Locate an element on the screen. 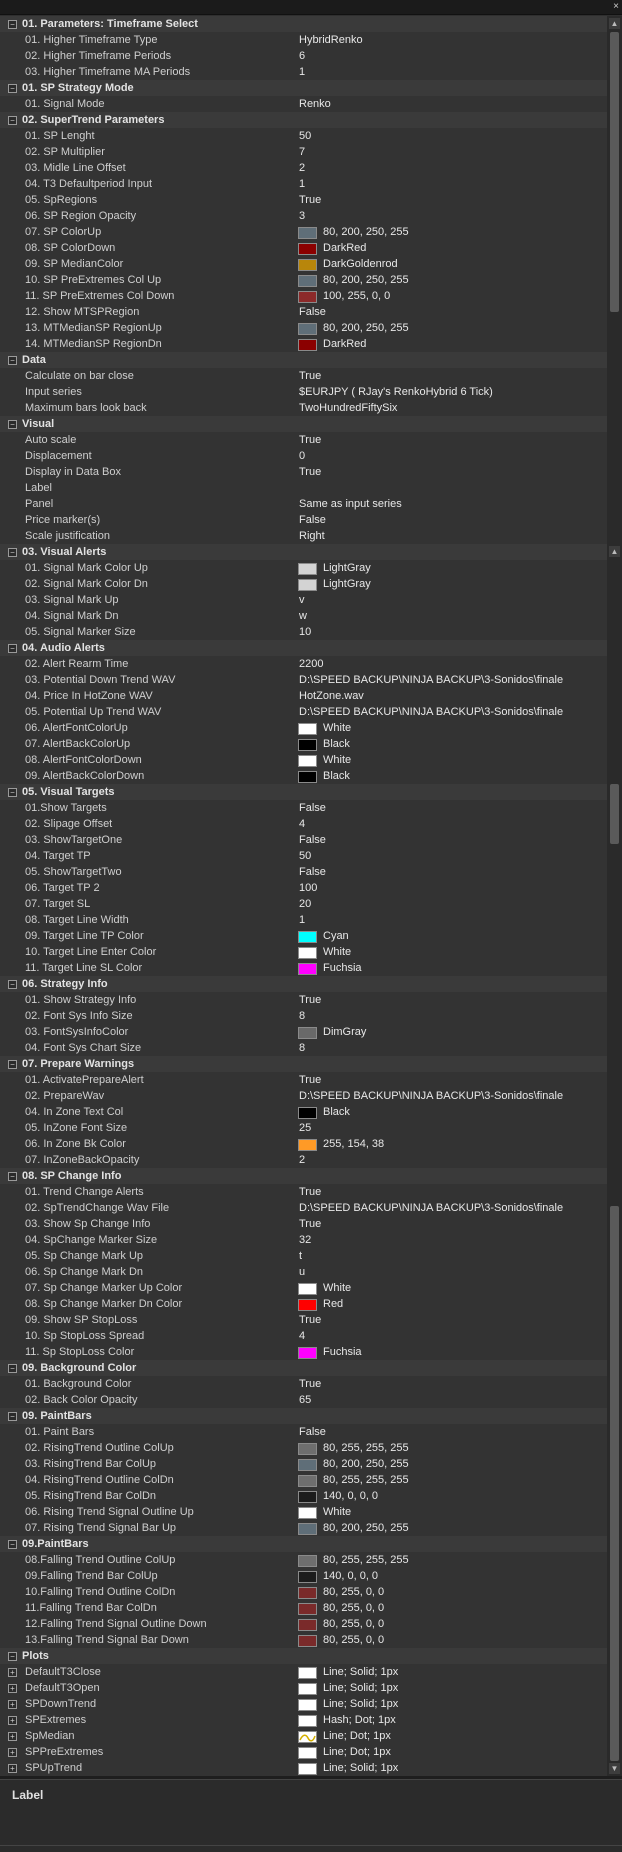  property-value: LightGray is located at coordinates (347, 568).